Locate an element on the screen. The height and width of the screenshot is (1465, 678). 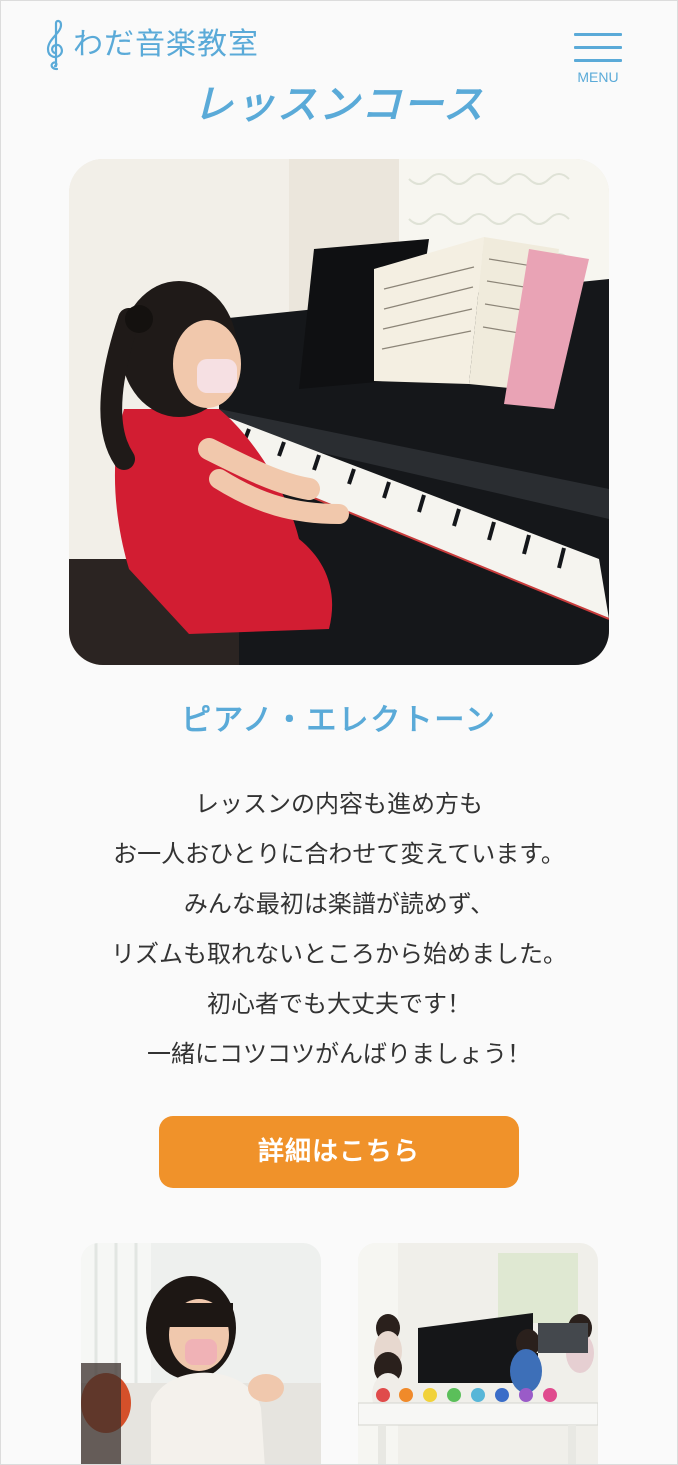
child-rhythm-photo is located at coordinates (201, 1354).